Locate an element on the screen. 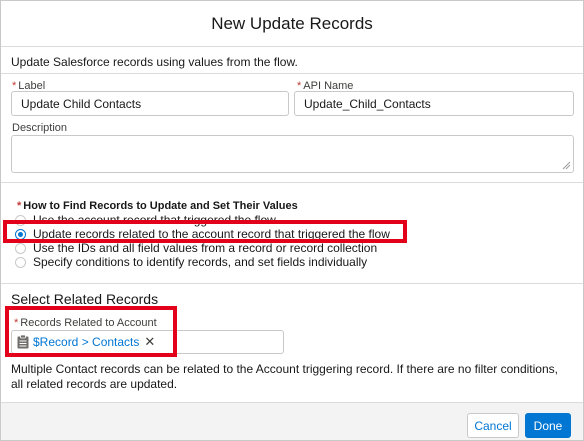 The image size is (584, 441). modal-header: New Update Records is located at coordinates (292, 24).